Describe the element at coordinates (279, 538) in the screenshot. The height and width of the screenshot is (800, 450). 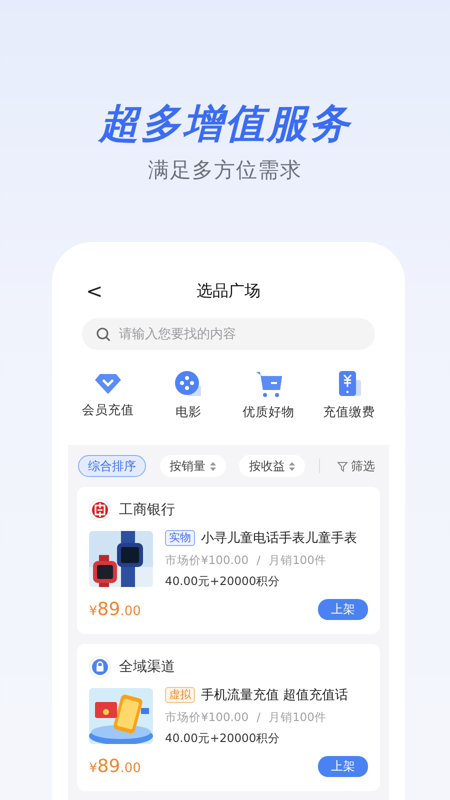
I see `product-title: 小寻儿童电话手表儿童手表` at that location.